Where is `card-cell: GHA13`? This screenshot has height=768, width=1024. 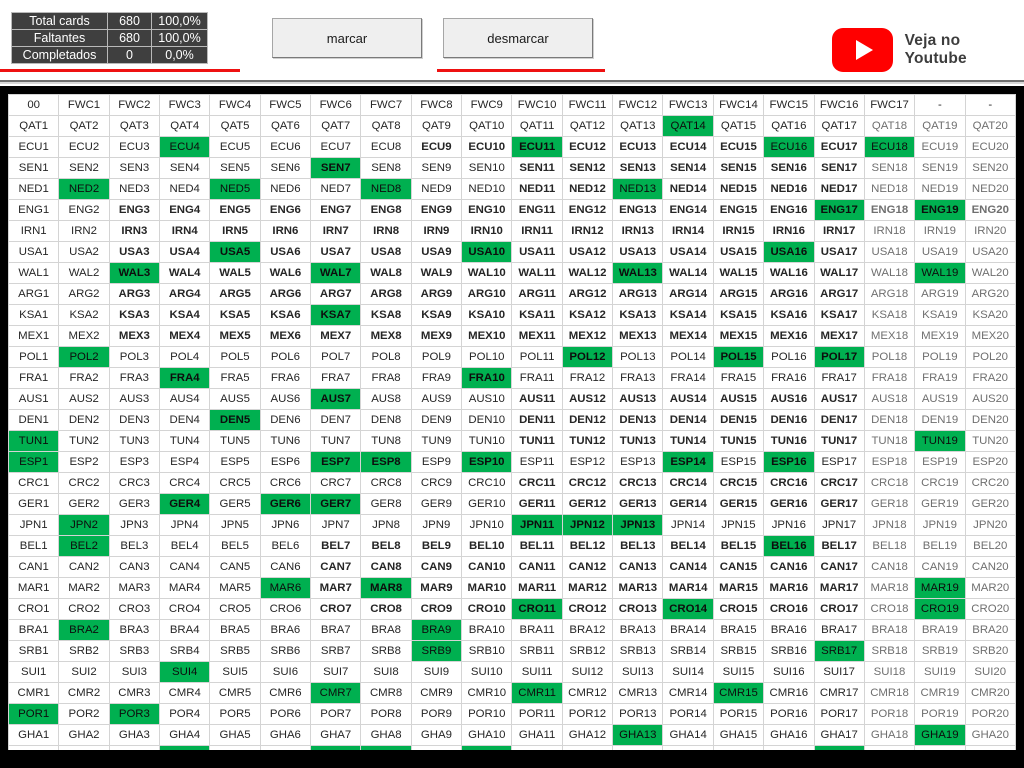
card-cell: GHA13 is located at coordinates (638, 735).